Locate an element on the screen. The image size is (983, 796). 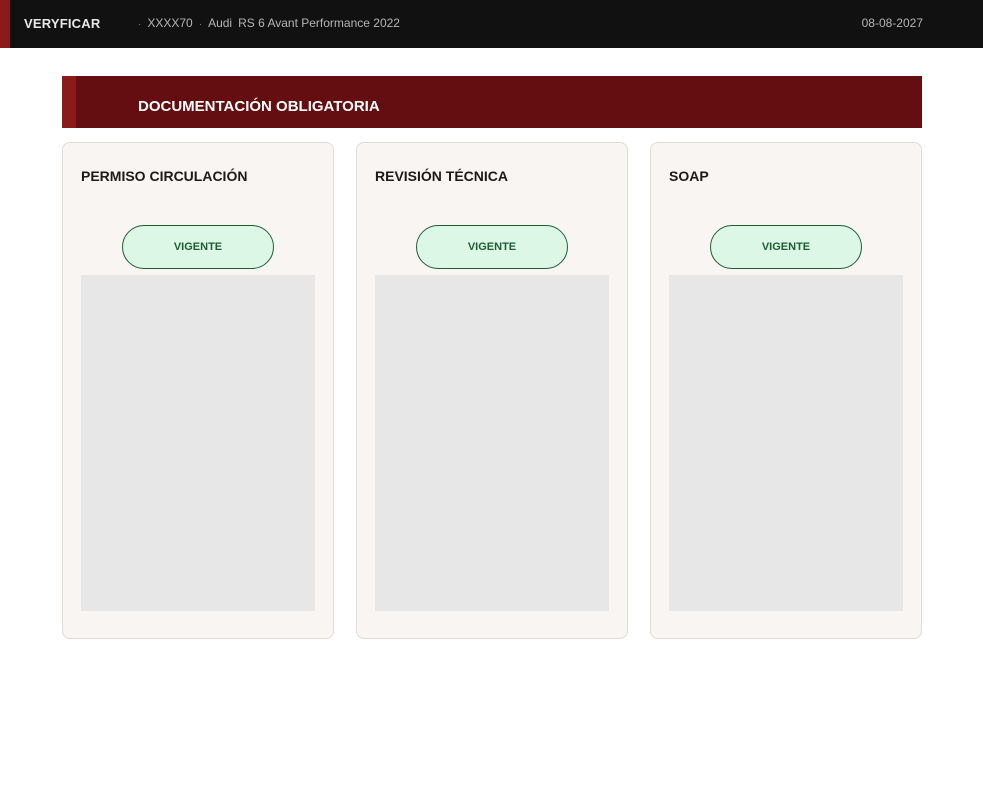
card-title: SOAP is located at coordinates (689, 176).